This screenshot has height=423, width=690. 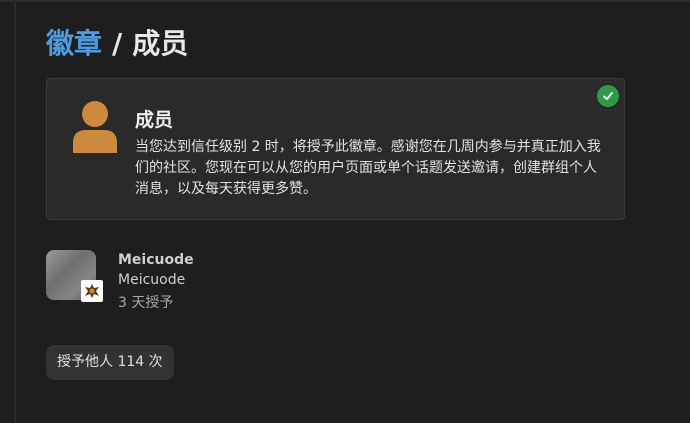 What do you see at coordinates (608, 96) in the screenshot?
I see `check-icon` at bounding box center [608, 96].